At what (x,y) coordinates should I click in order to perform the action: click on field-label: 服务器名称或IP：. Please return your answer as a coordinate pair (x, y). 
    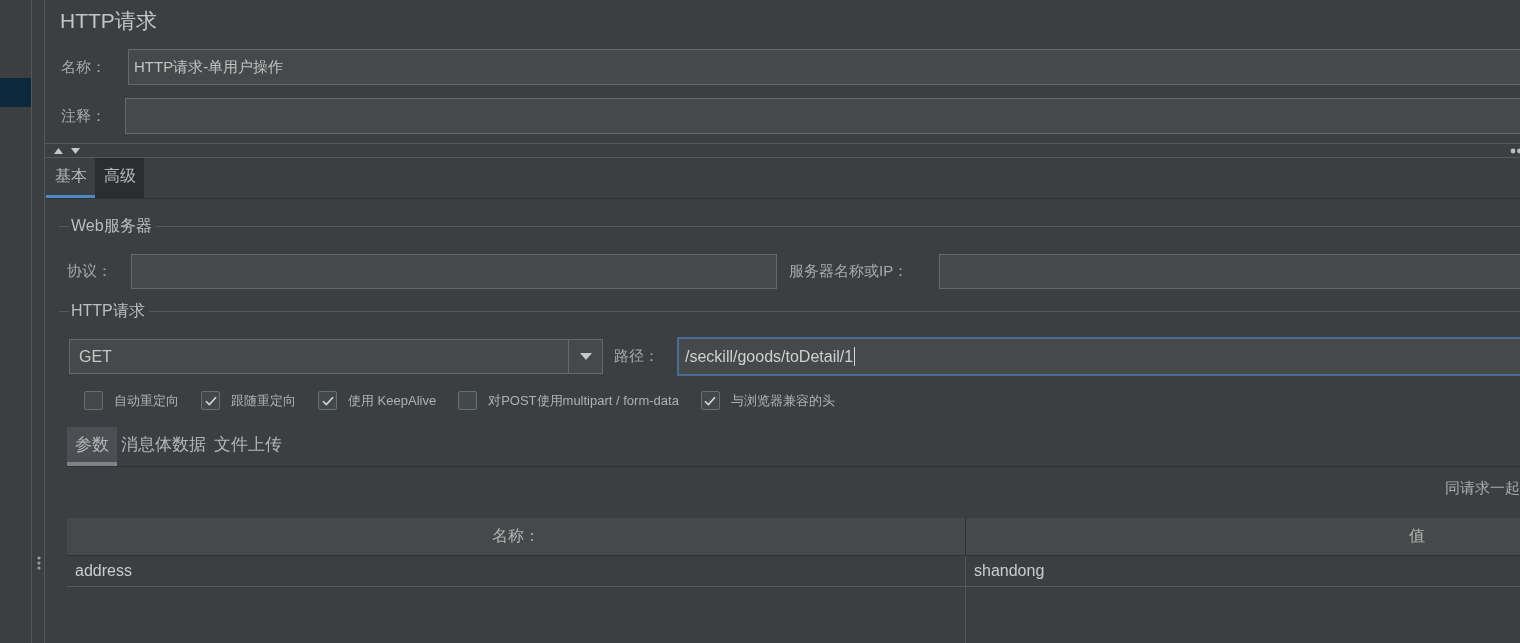
    Looking at the image, I should click on (849, 271).